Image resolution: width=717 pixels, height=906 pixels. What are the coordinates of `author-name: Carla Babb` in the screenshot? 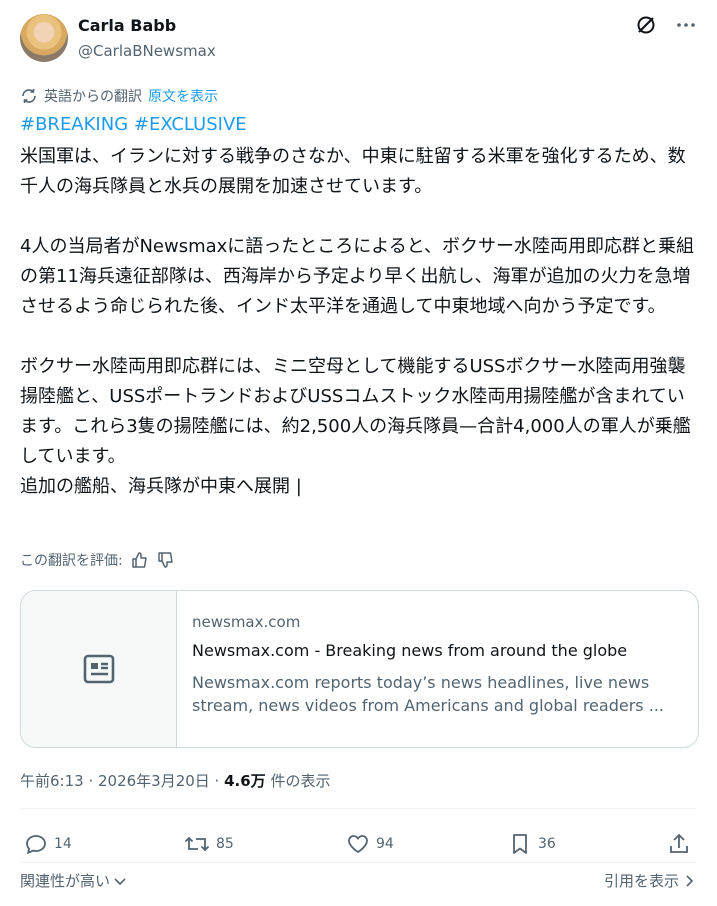 It's located at (127, 25).